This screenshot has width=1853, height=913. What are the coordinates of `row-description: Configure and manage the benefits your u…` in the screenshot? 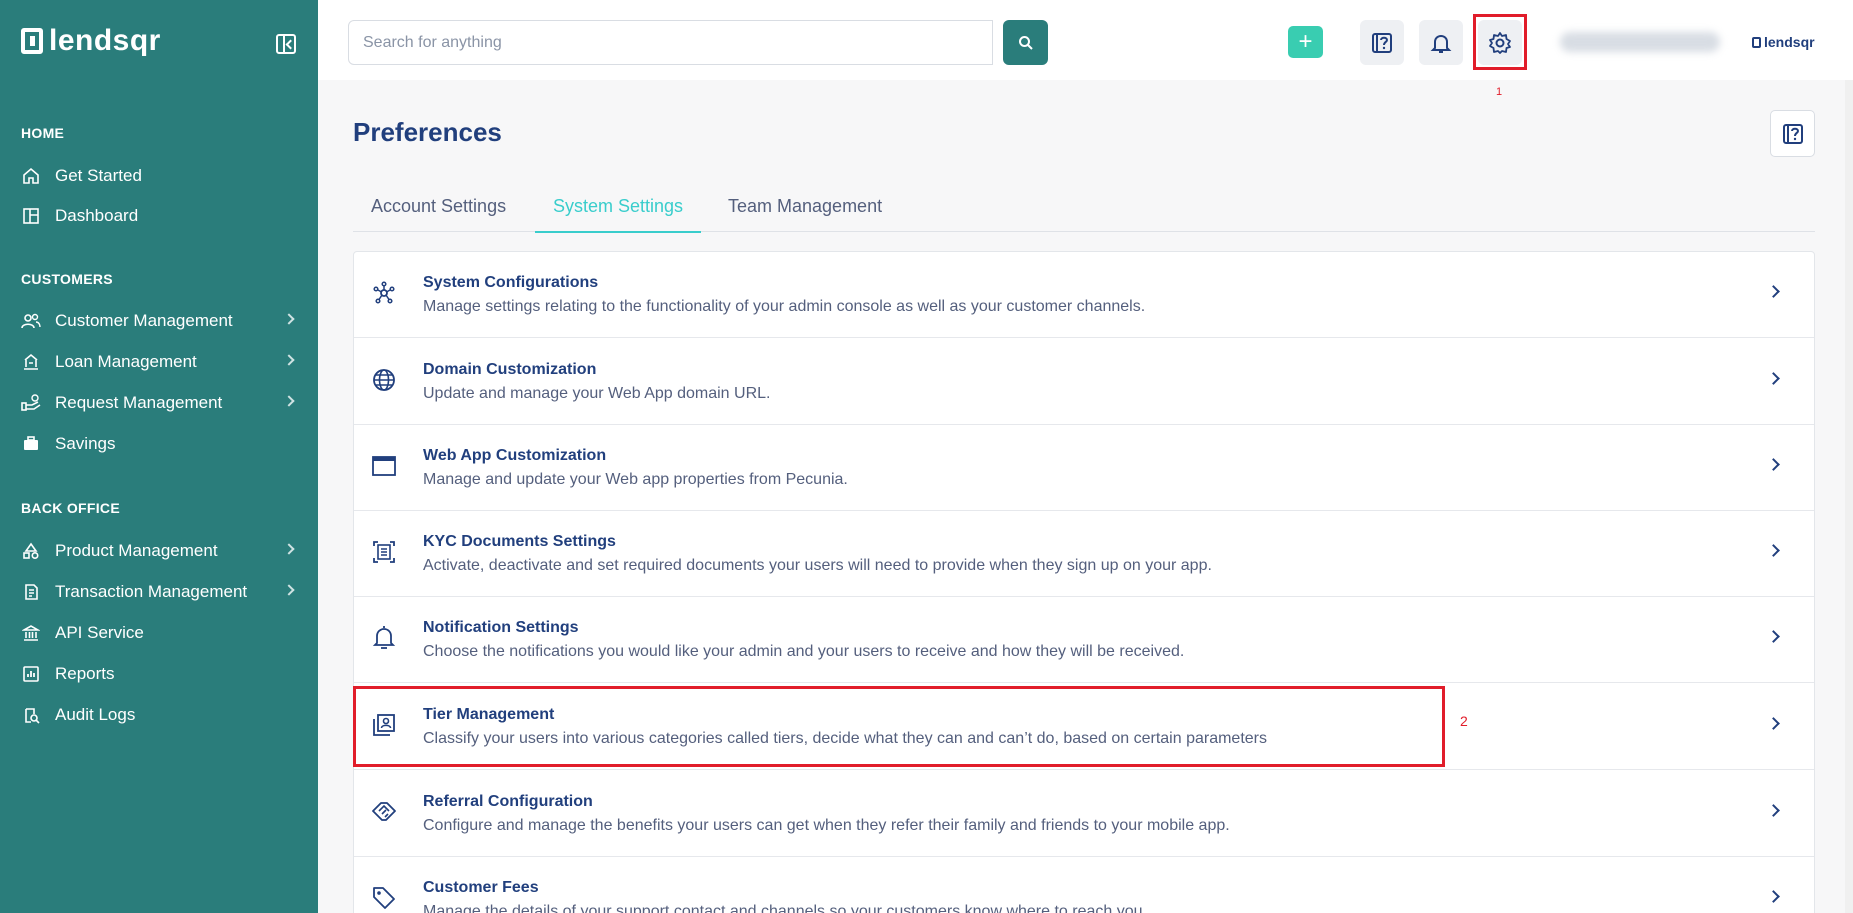 It's located at (826, 825).